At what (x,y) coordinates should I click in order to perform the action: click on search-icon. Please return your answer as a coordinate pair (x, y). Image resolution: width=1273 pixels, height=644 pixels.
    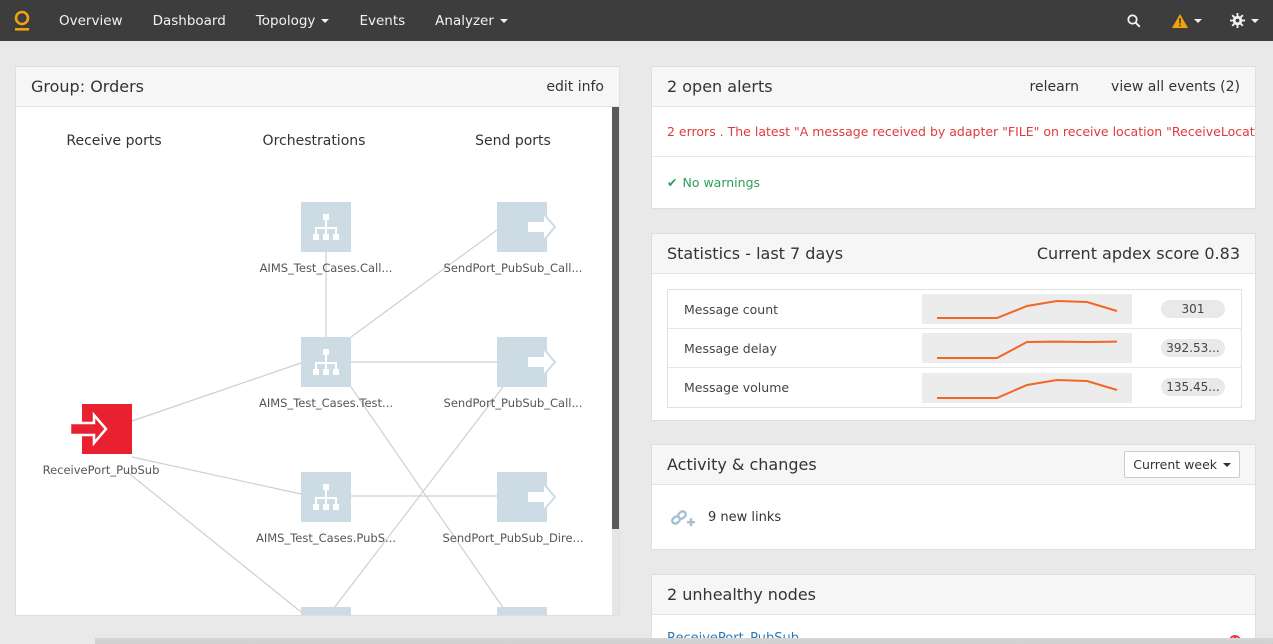
    Looking at the image, I should click on (1134, 20).